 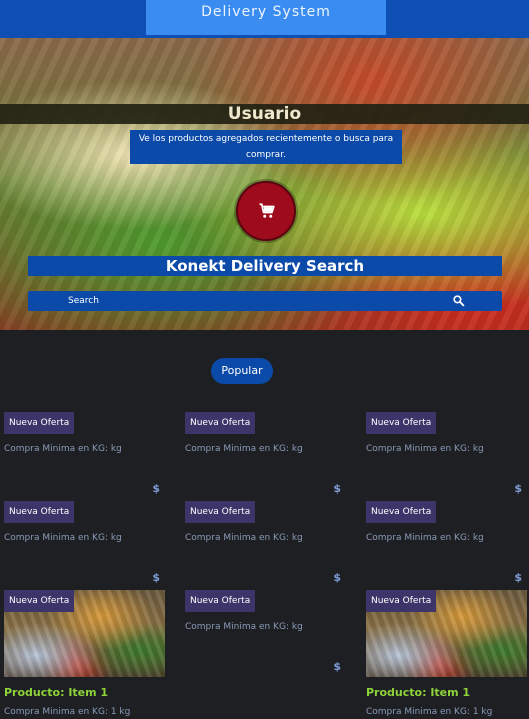 I want to click on search-icon, so click(x=458, y=300).